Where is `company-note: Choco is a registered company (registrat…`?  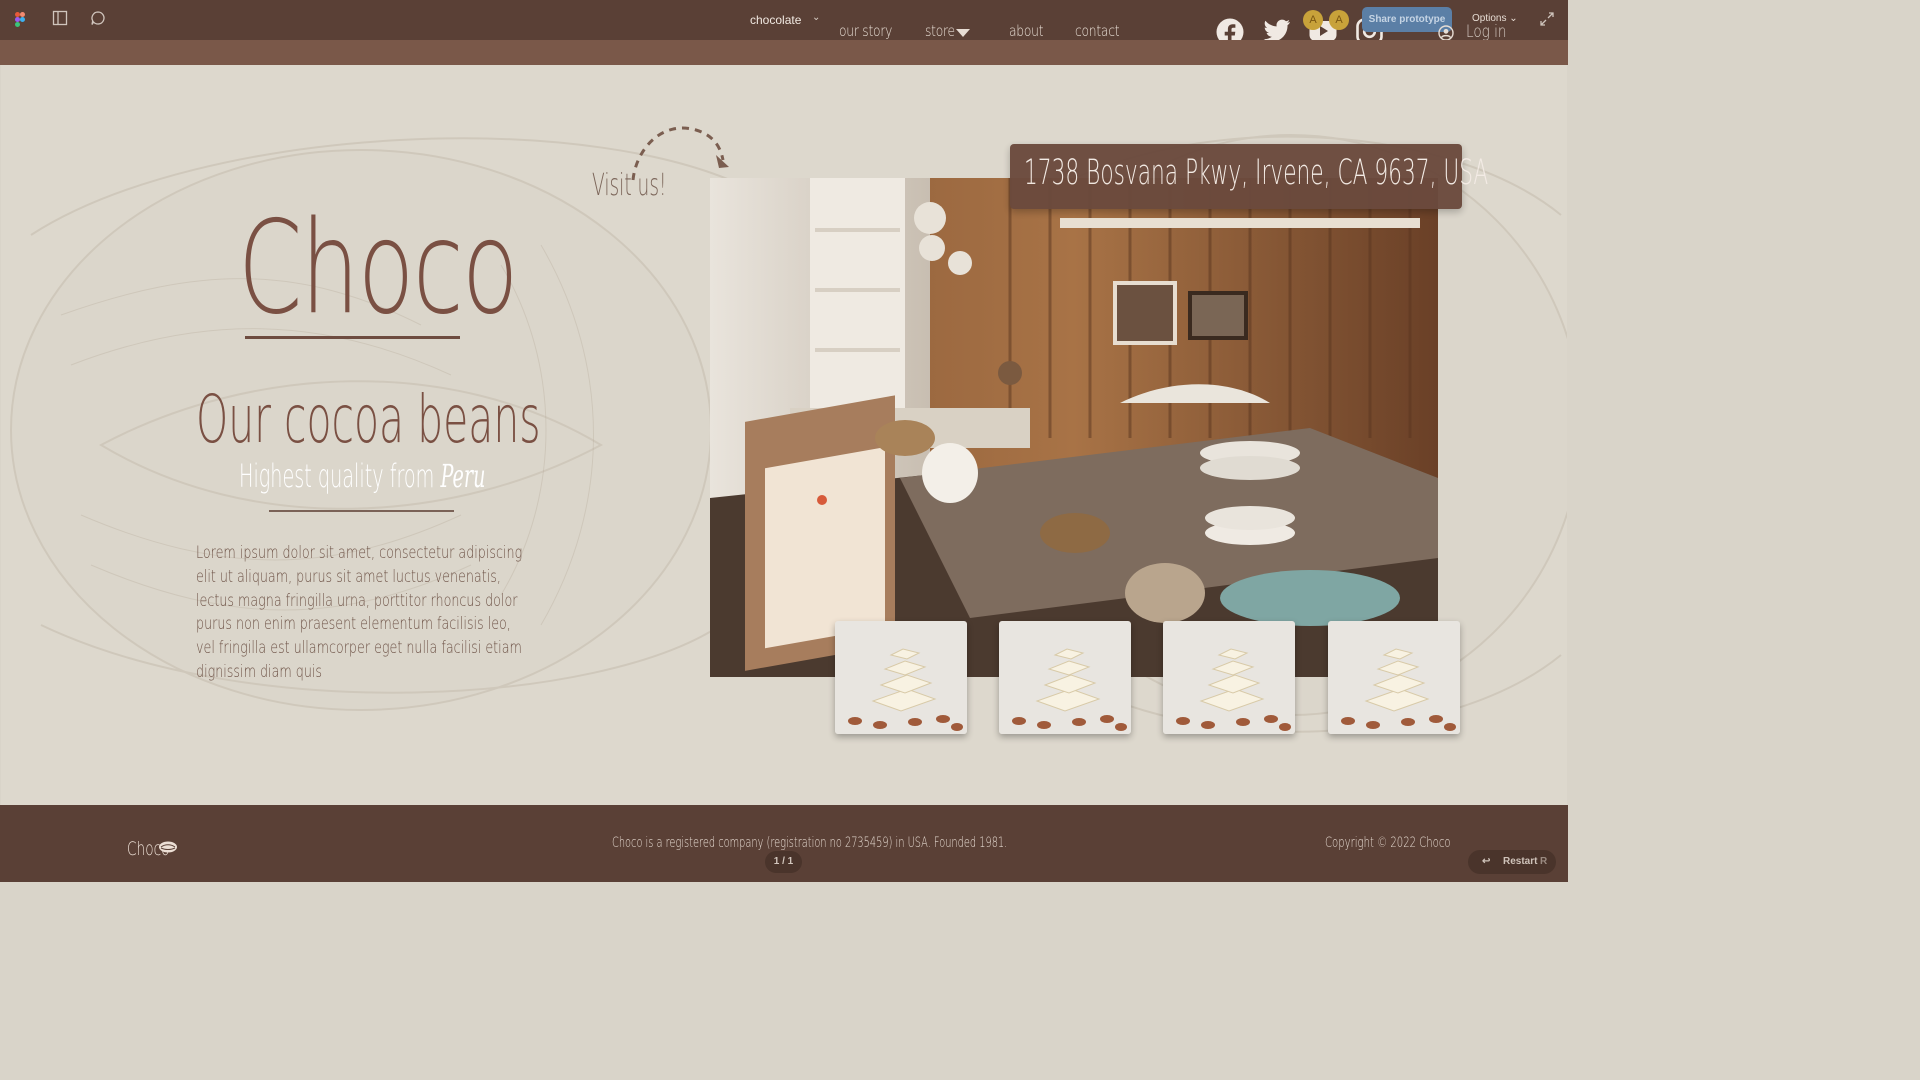 company-note: Choco is a registered company (registrat… is located at coordinates (810, 843).